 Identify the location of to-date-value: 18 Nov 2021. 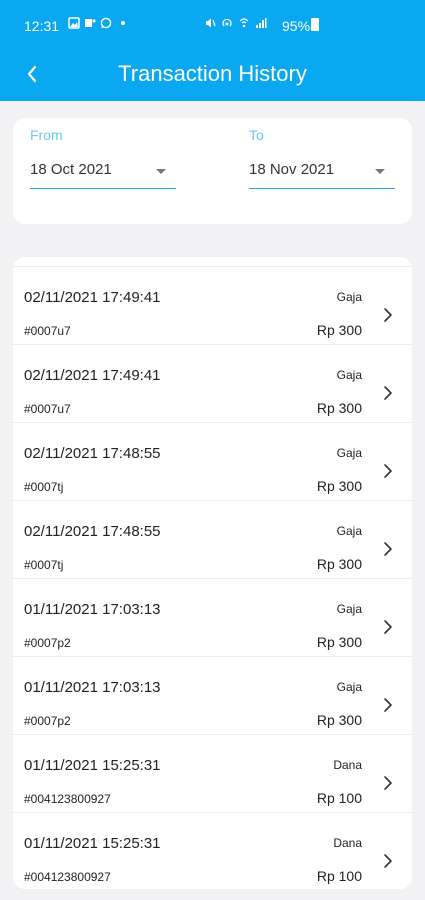
(292, 169).